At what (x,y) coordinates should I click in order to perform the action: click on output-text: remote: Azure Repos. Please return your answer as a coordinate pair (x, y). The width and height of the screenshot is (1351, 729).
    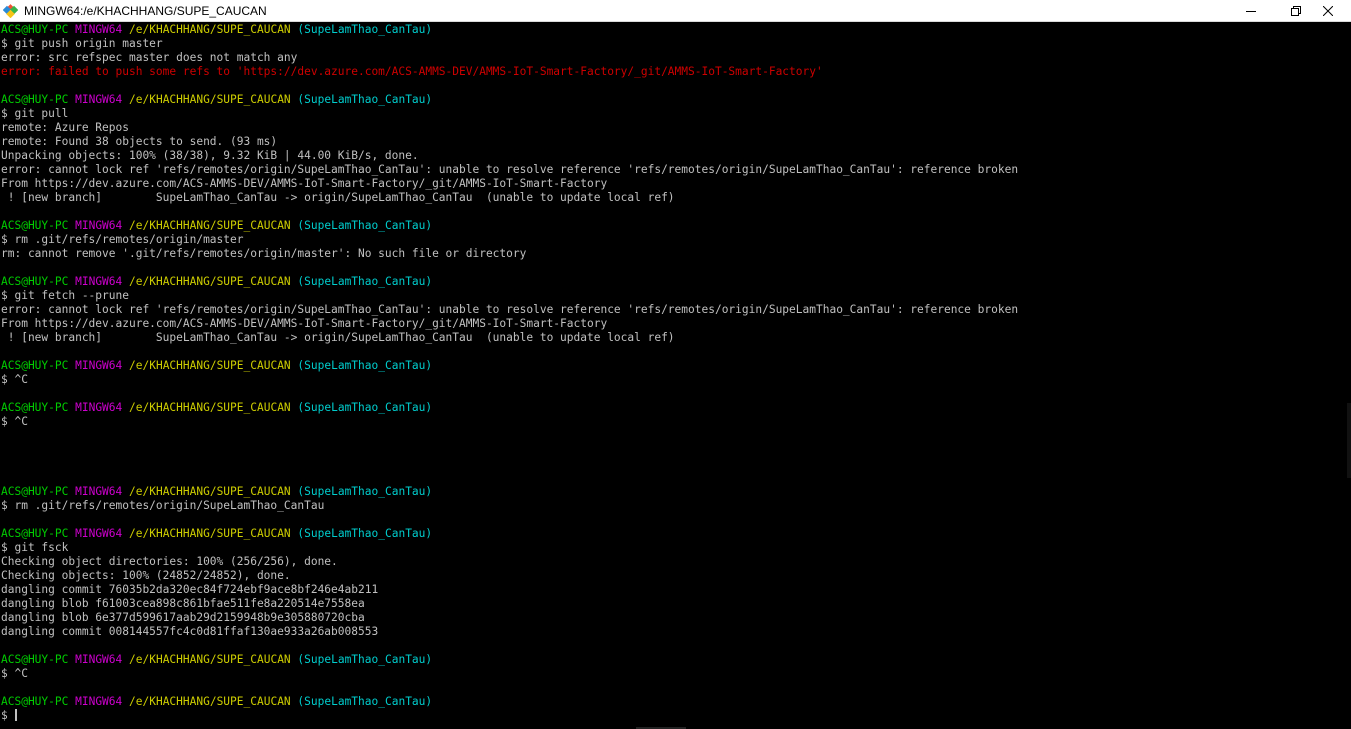
    Looking at the image, I should click on (65, 127).